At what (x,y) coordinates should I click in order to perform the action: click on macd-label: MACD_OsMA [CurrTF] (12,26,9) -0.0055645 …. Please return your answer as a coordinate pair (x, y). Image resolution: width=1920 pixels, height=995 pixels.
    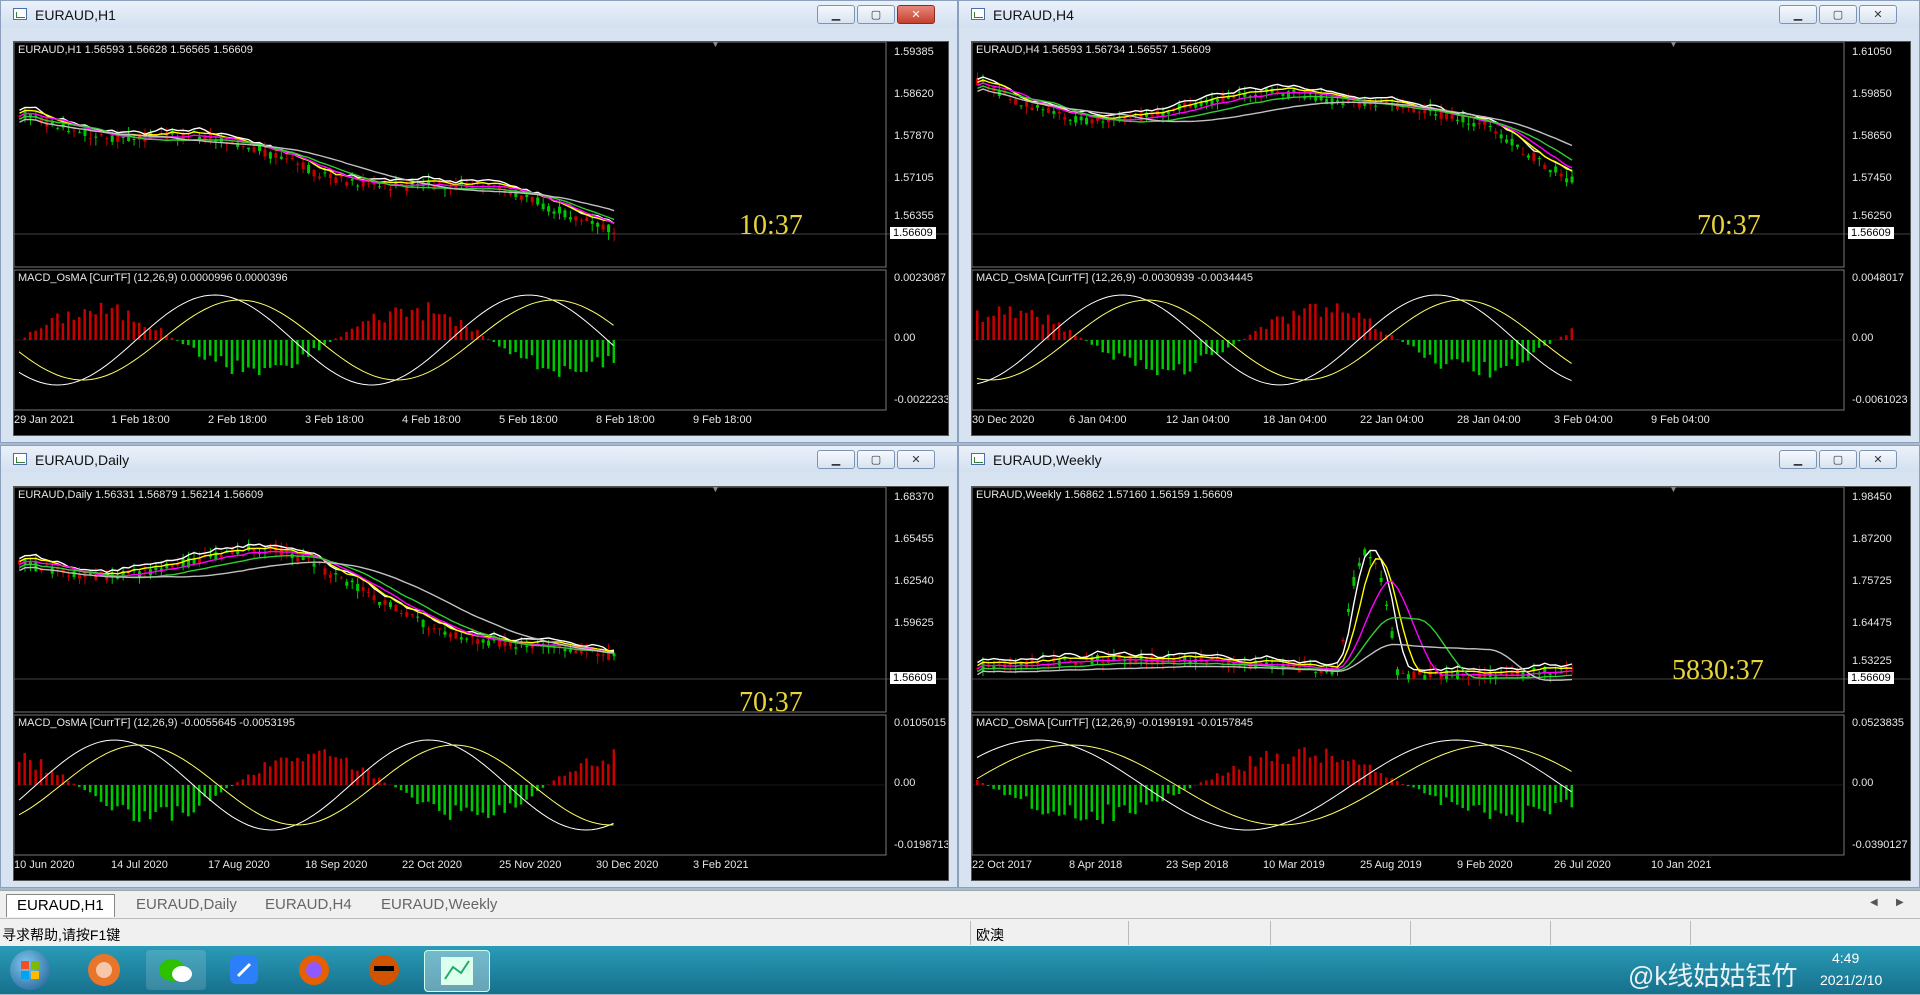
    Looking at the image, I should click on (156, 723).